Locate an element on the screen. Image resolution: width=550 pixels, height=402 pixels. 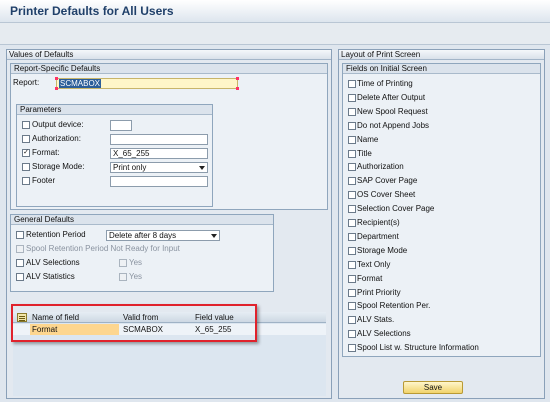
alv-statistics-yes-checkbox is located at coordinates (123, 277).